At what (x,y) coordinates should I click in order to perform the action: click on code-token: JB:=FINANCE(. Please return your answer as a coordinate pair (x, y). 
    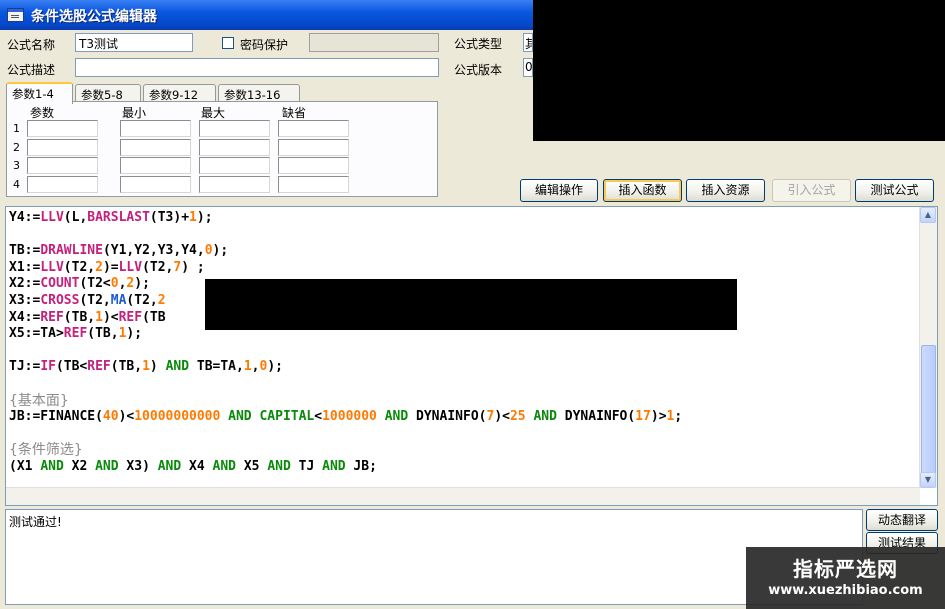
    Looking at the image, I should click on (56, 417).